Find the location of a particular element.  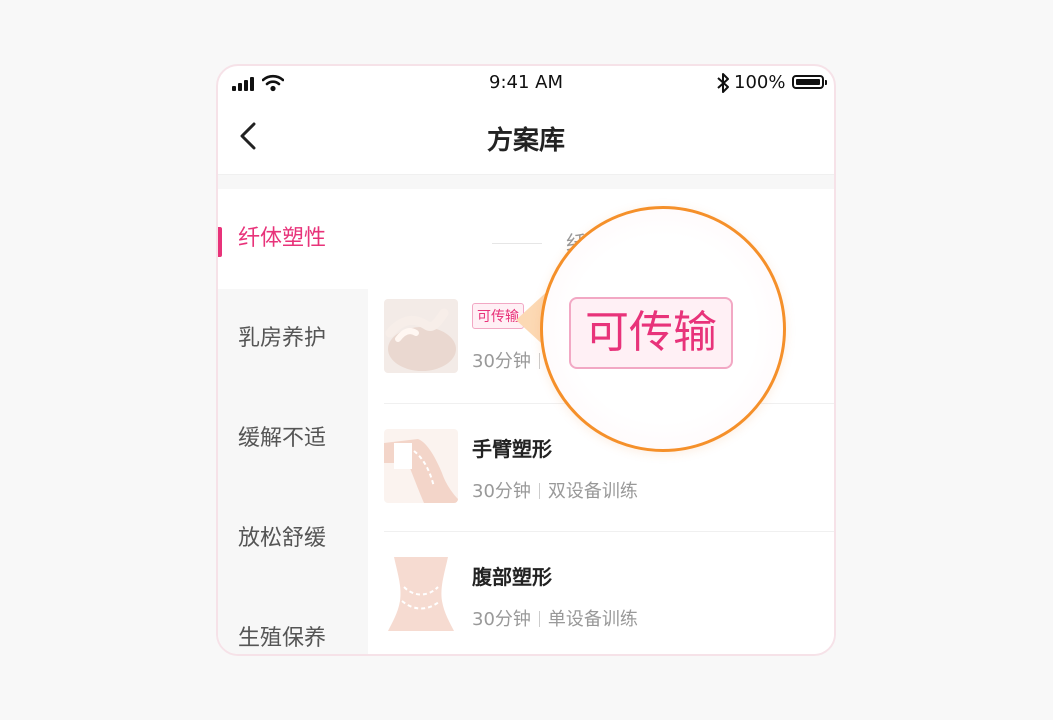

sidebar-item-label: 缓解不适 is located at coordinates (282, 438).